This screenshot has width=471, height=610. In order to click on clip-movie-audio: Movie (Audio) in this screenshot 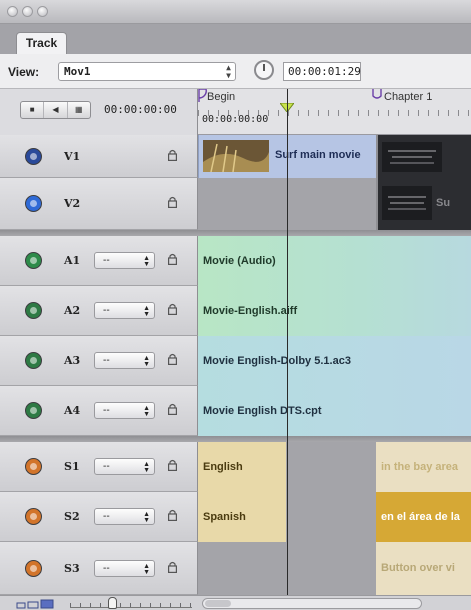, I will do `click(334, 261)`.